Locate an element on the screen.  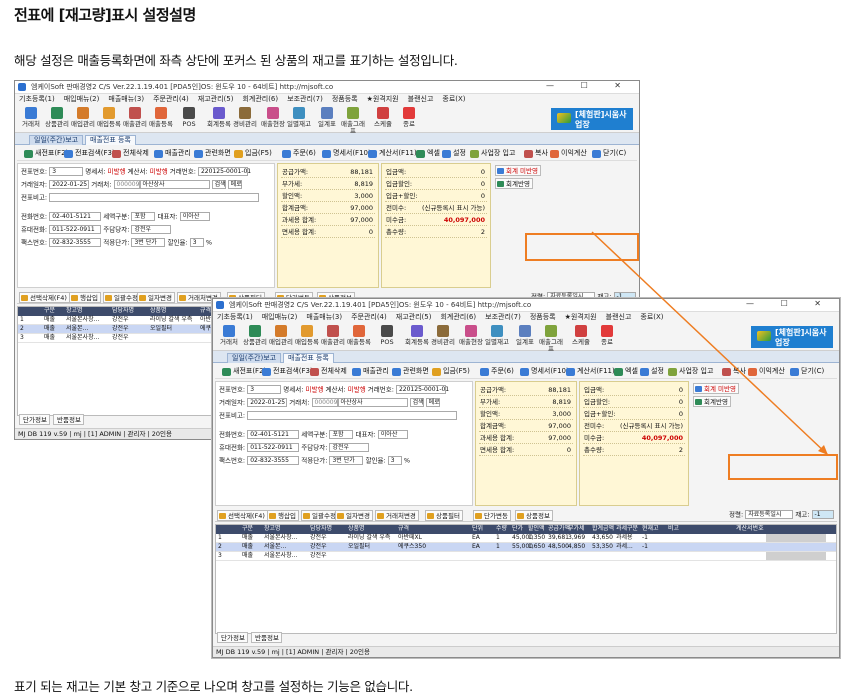
action-button: 복사 is located at coordinates (536, 154).